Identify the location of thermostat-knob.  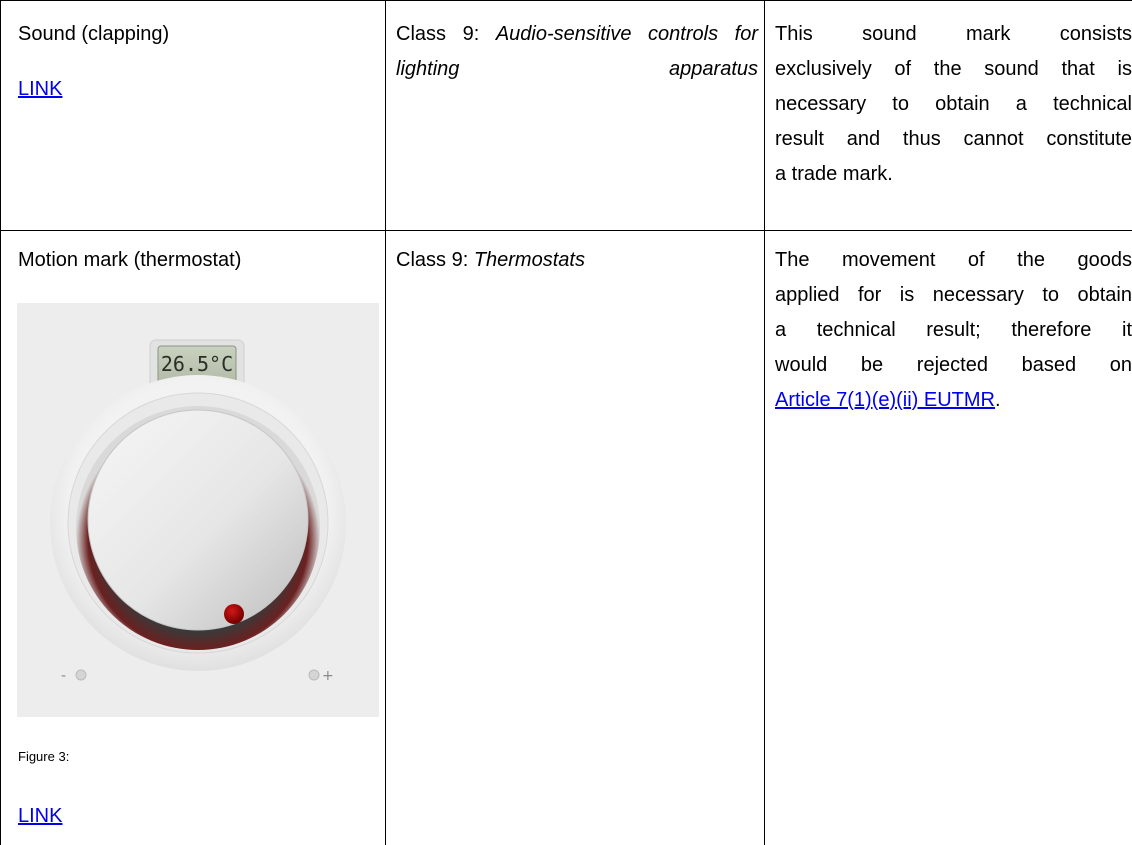
(198, 520).